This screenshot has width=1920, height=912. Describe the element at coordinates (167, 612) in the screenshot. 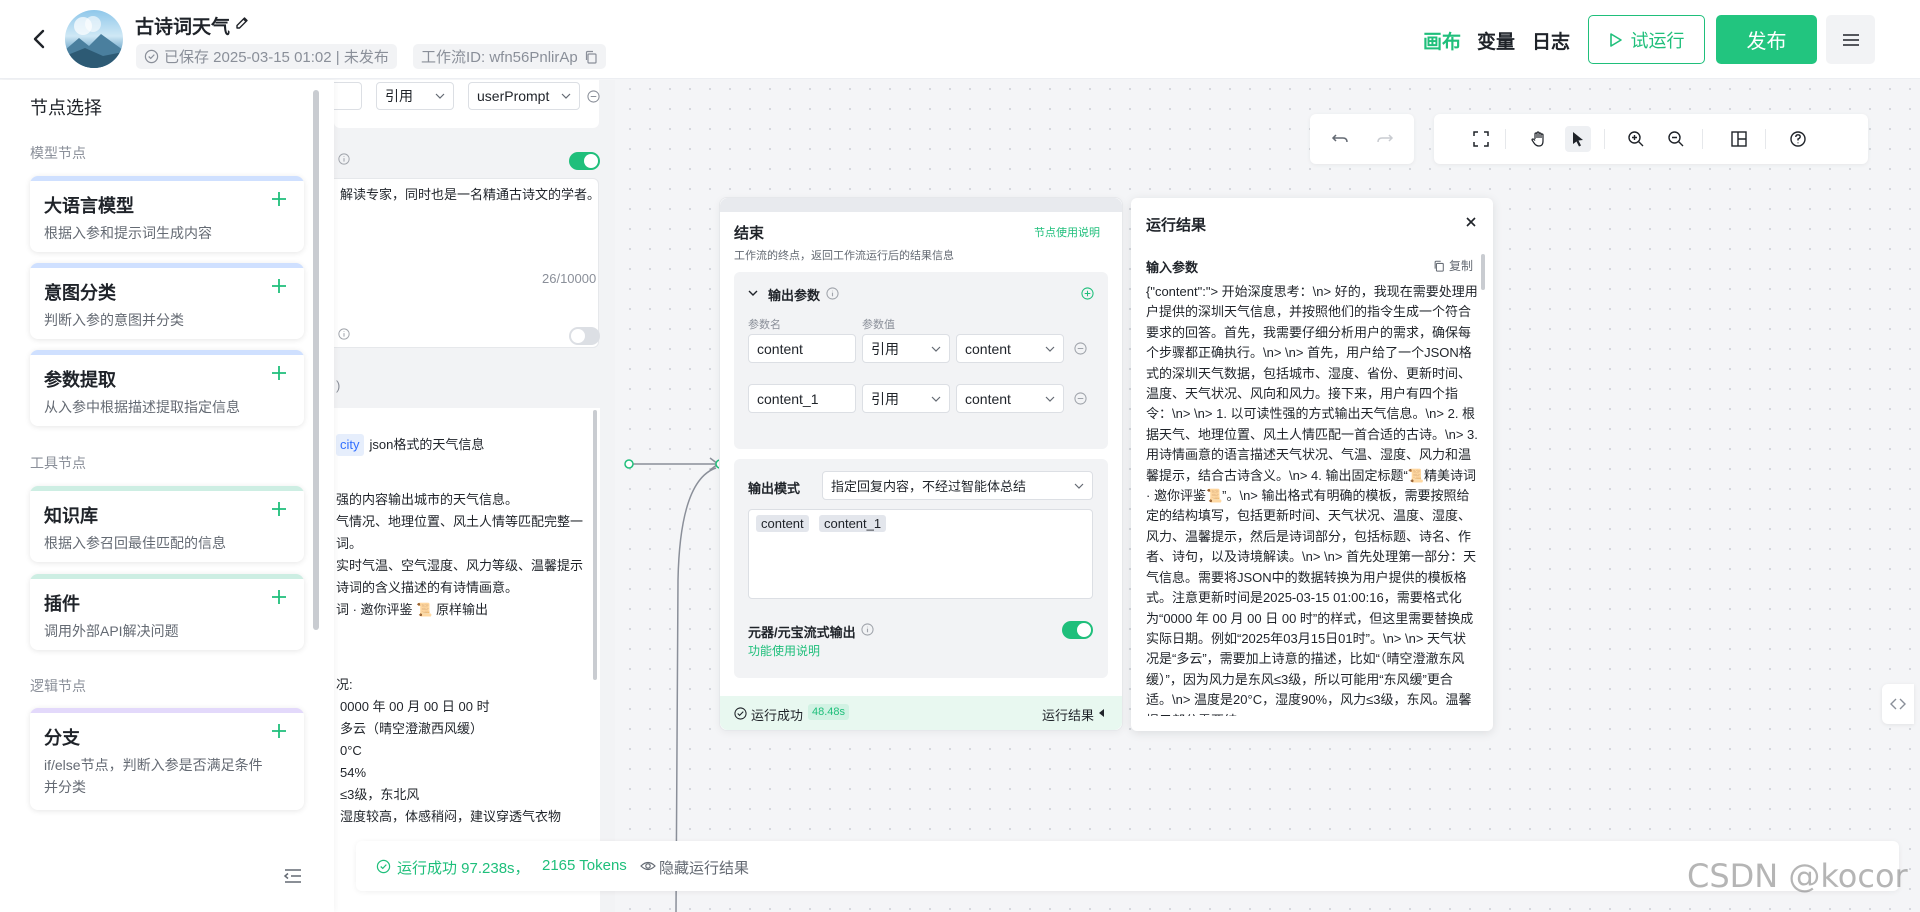

I see `node-card-plugin: 插件 调用外部API解决问题` at that location.